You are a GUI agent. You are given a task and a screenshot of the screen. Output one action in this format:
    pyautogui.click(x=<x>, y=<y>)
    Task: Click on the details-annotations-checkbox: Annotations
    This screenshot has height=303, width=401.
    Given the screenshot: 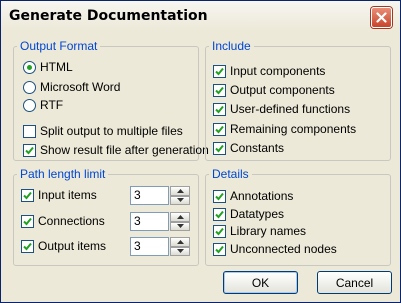 What is the action you would take?
    pyautogui.click(x=253, y=196)
    